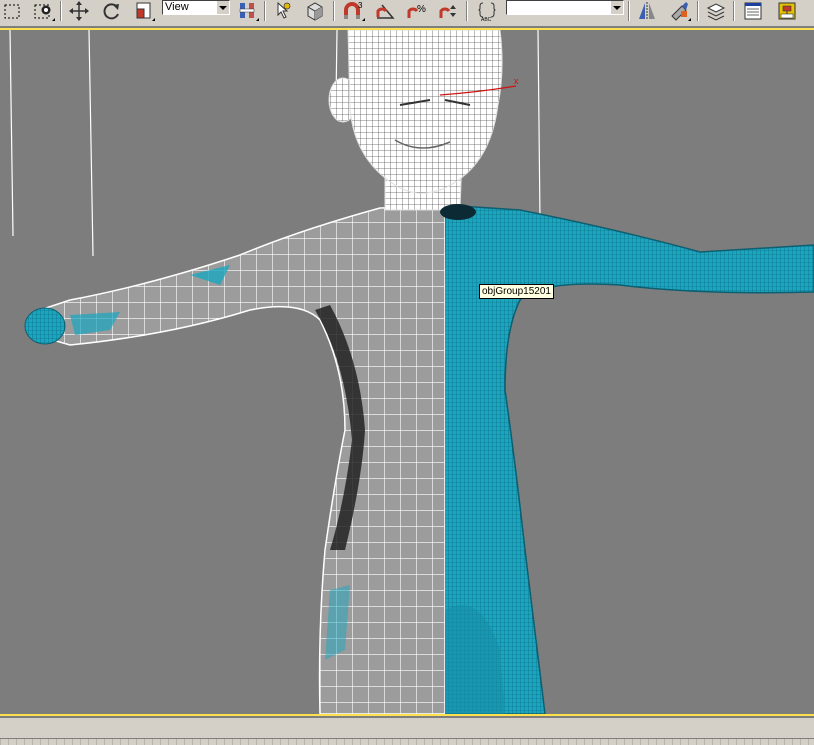  What do you see at coordinates (143, 11) in the screenshot?
I see `scale-icon` at bounding box center [143, 11].